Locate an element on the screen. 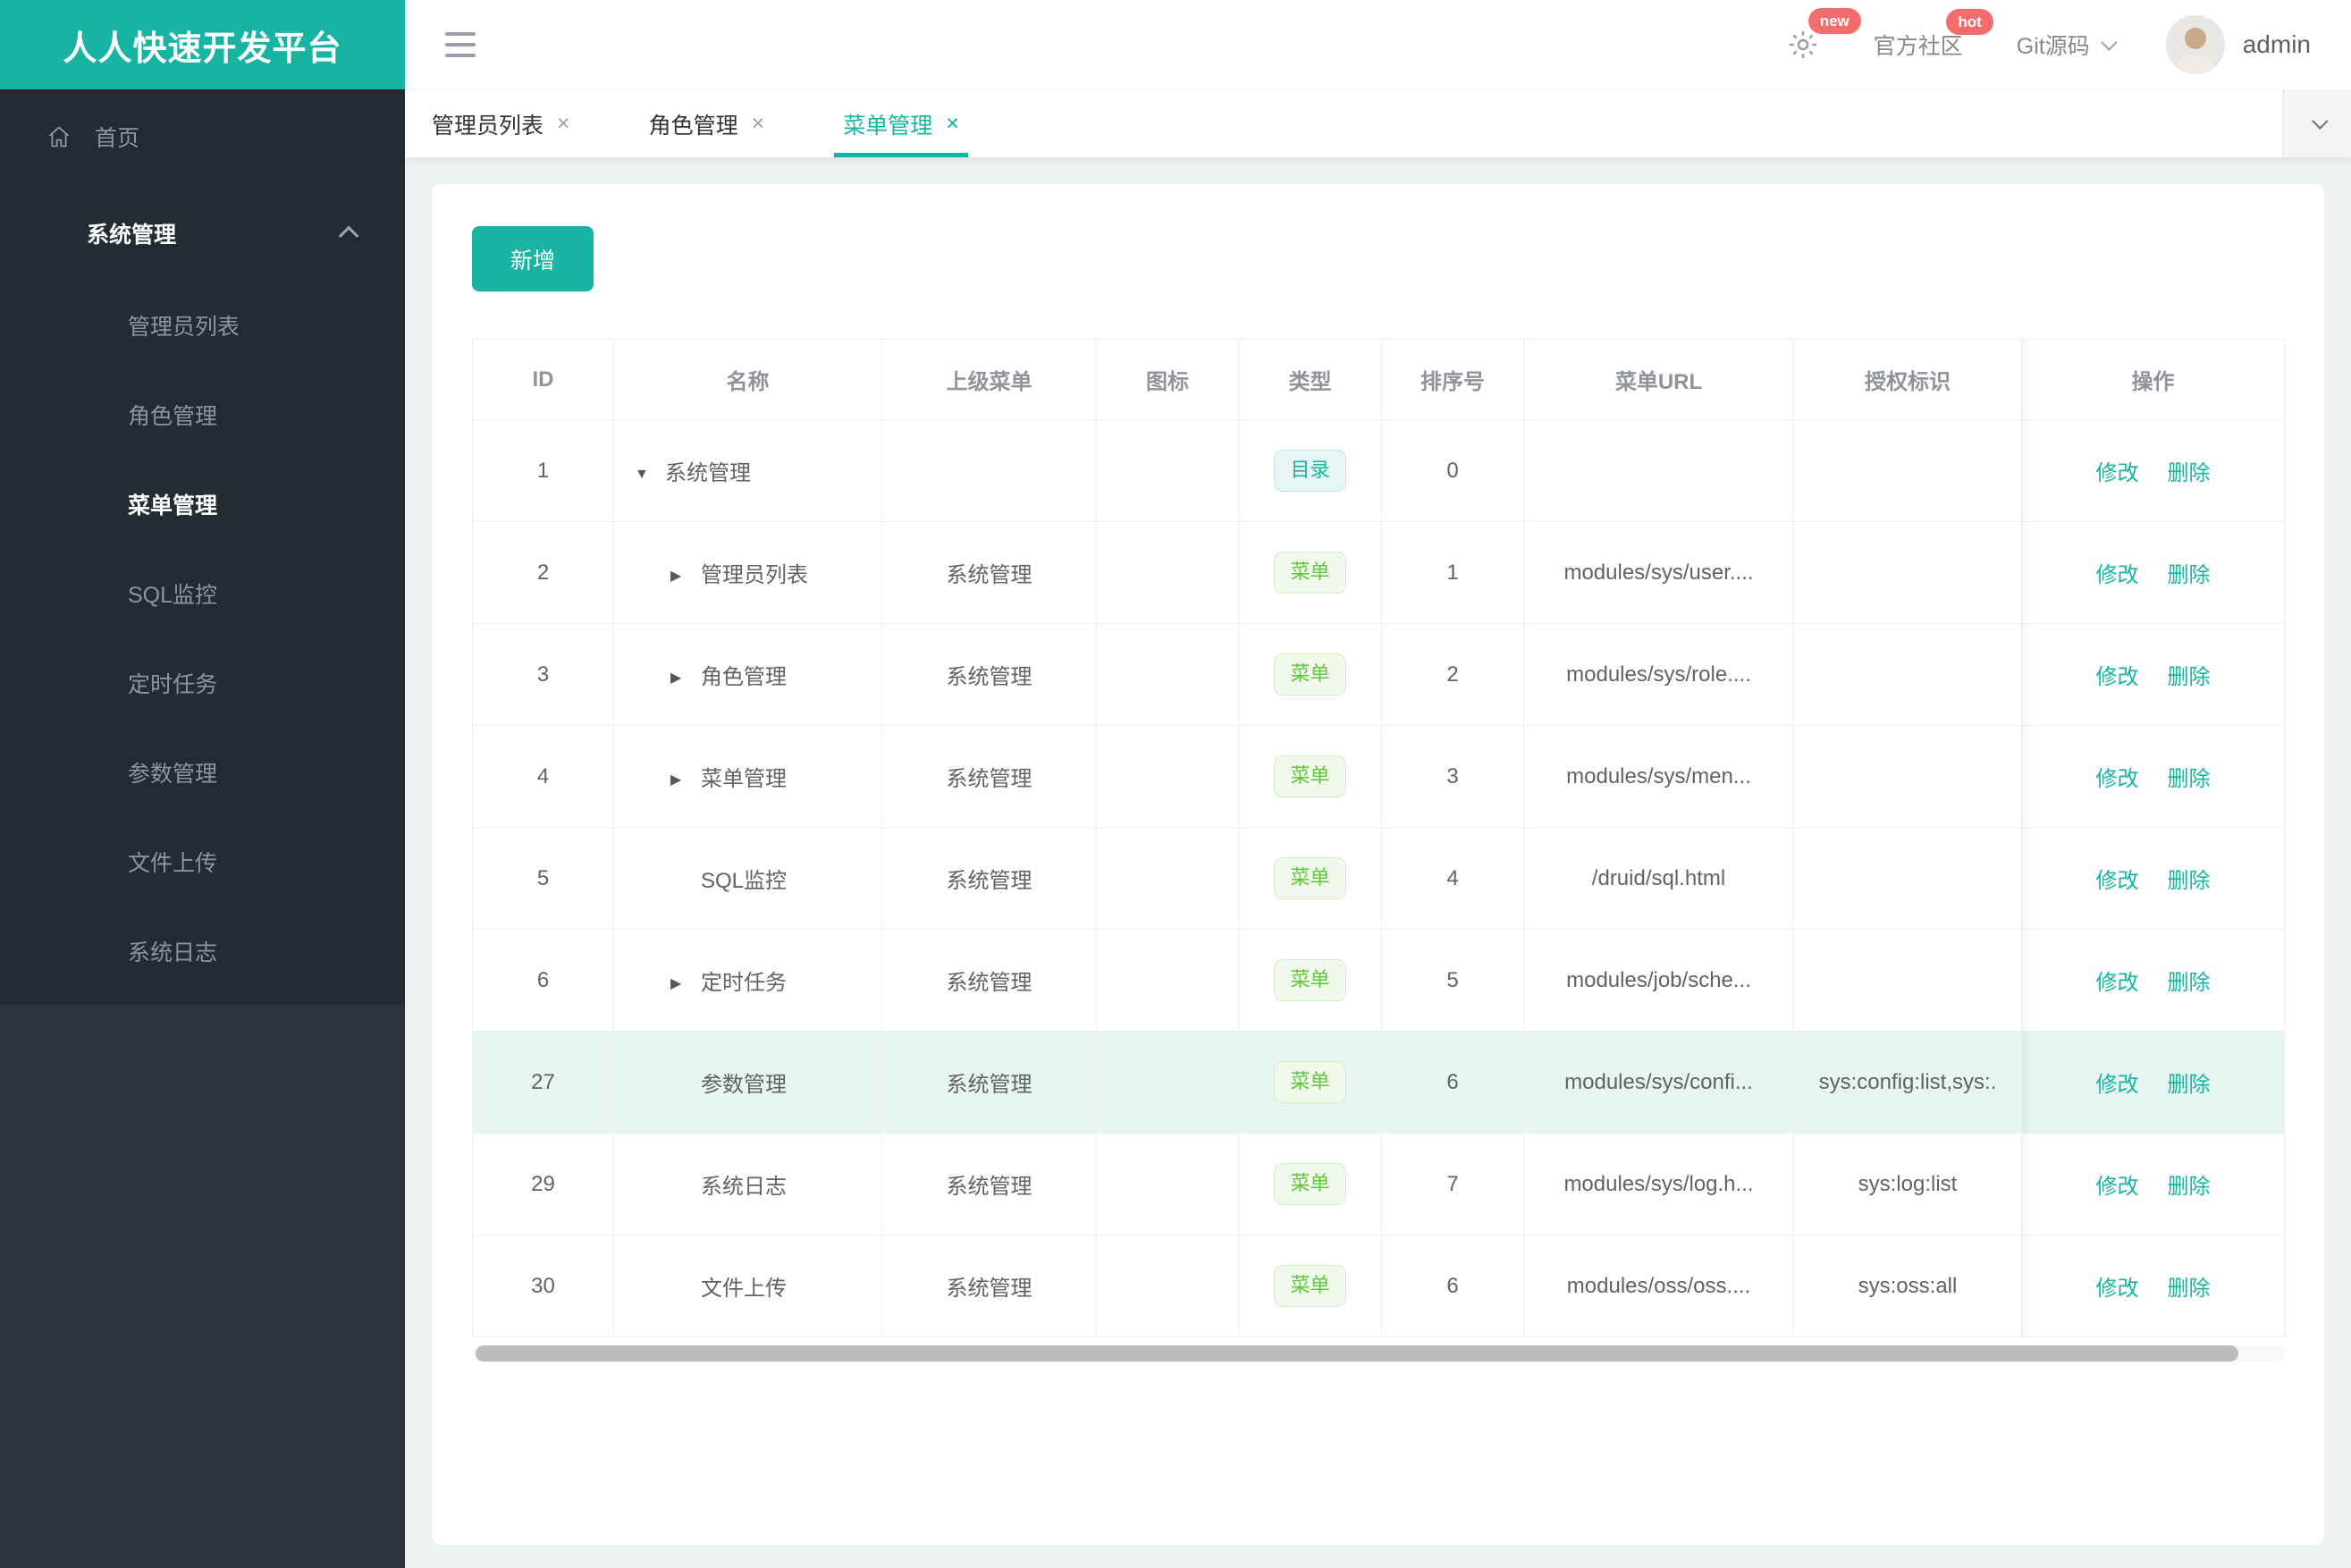  sidebar-item-scheduled-tasks: 定时任务 is located at coordinates (202, 684).